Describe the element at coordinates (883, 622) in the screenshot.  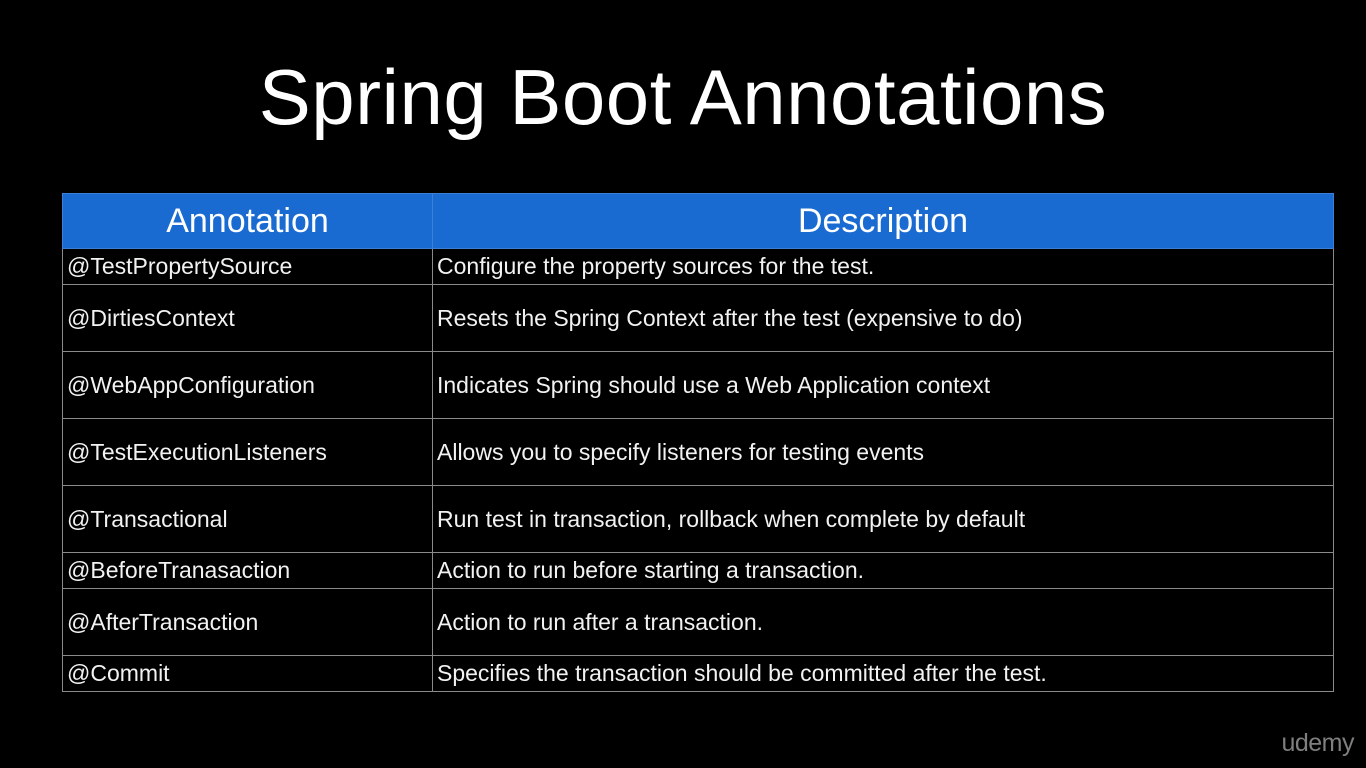
I see `description-cell: Action to run after a transaction.` at that location.